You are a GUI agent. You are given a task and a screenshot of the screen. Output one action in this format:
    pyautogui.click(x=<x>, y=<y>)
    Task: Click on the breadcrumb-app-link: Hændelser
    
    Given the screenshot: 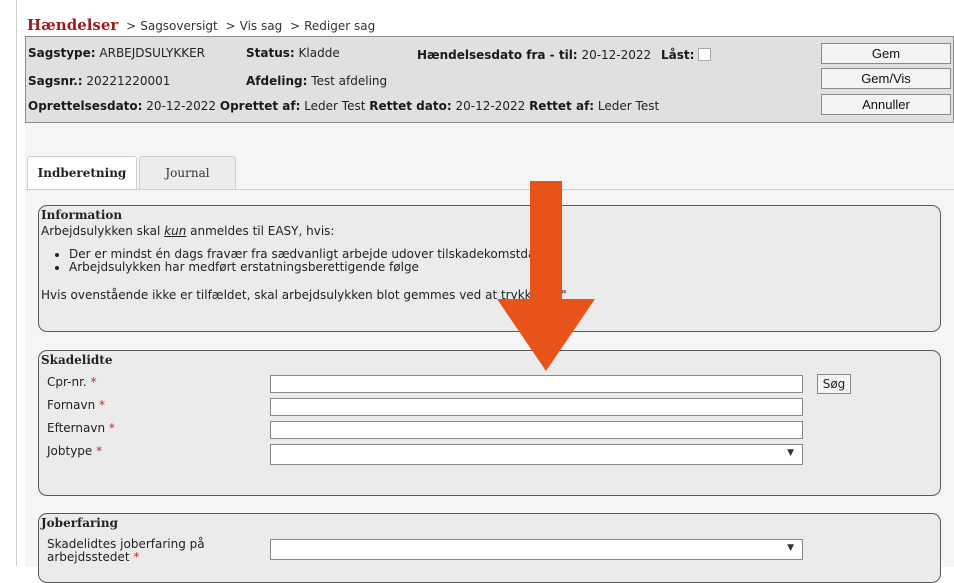 What is the action you would take?
    pyautogui.click(x=72, y=25)
    